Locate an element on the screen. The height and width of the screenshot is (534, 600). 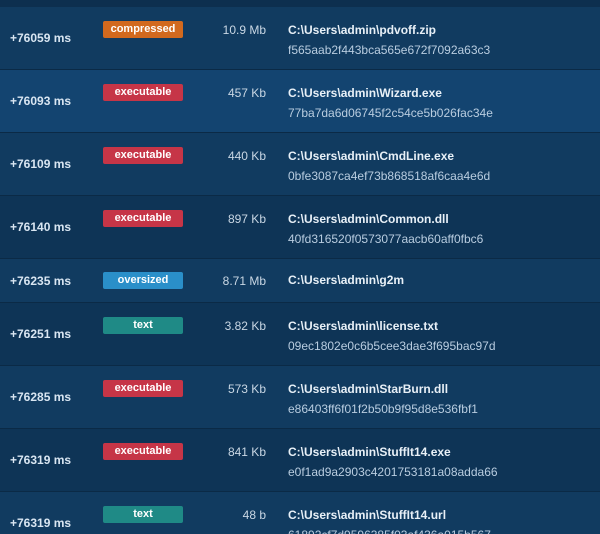
file-hash: e0f1ad9a2903c4201753181a08adda66 is located at coordinates (393, 472).